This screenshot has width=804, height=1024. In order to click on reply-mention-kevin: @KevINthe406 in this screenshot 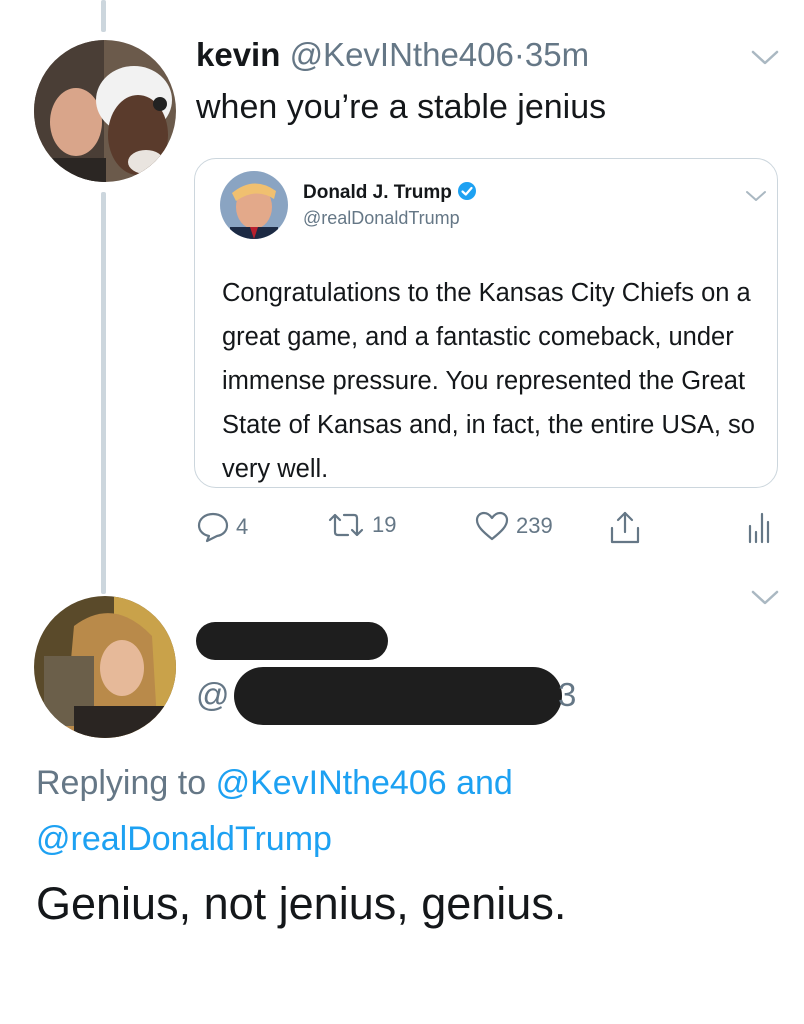, I will do `click(331, 783)`.